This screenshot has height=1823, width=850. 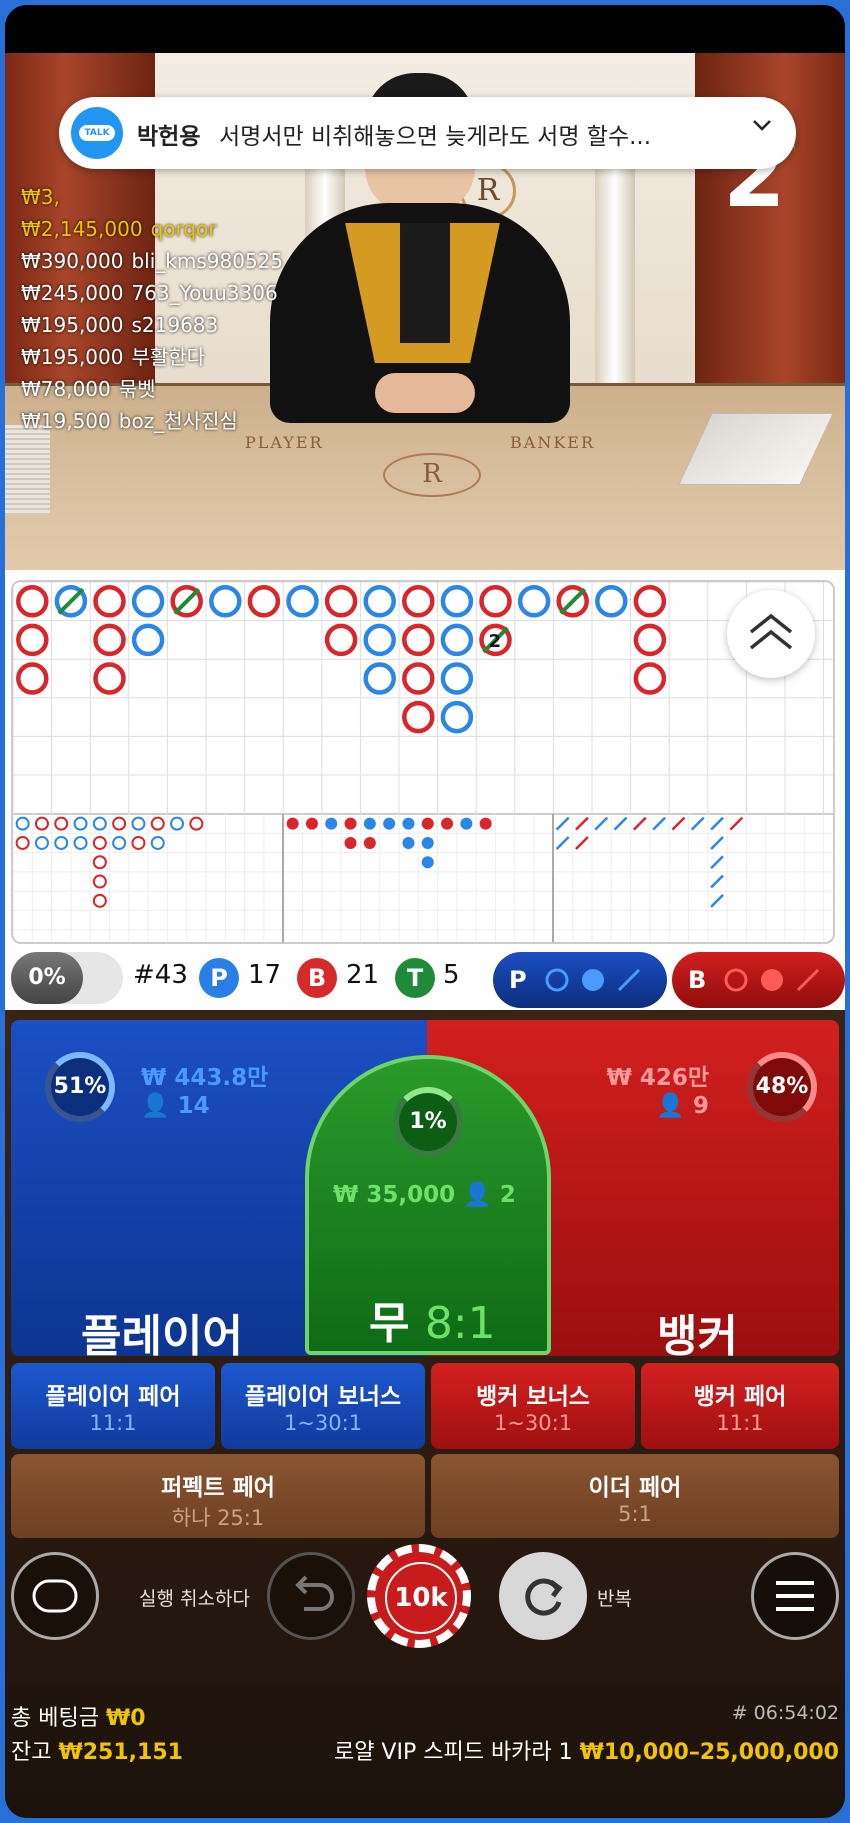 I want to click on leaderboard-row: ₩78,000 묶벳, so click(x=152, y=389).